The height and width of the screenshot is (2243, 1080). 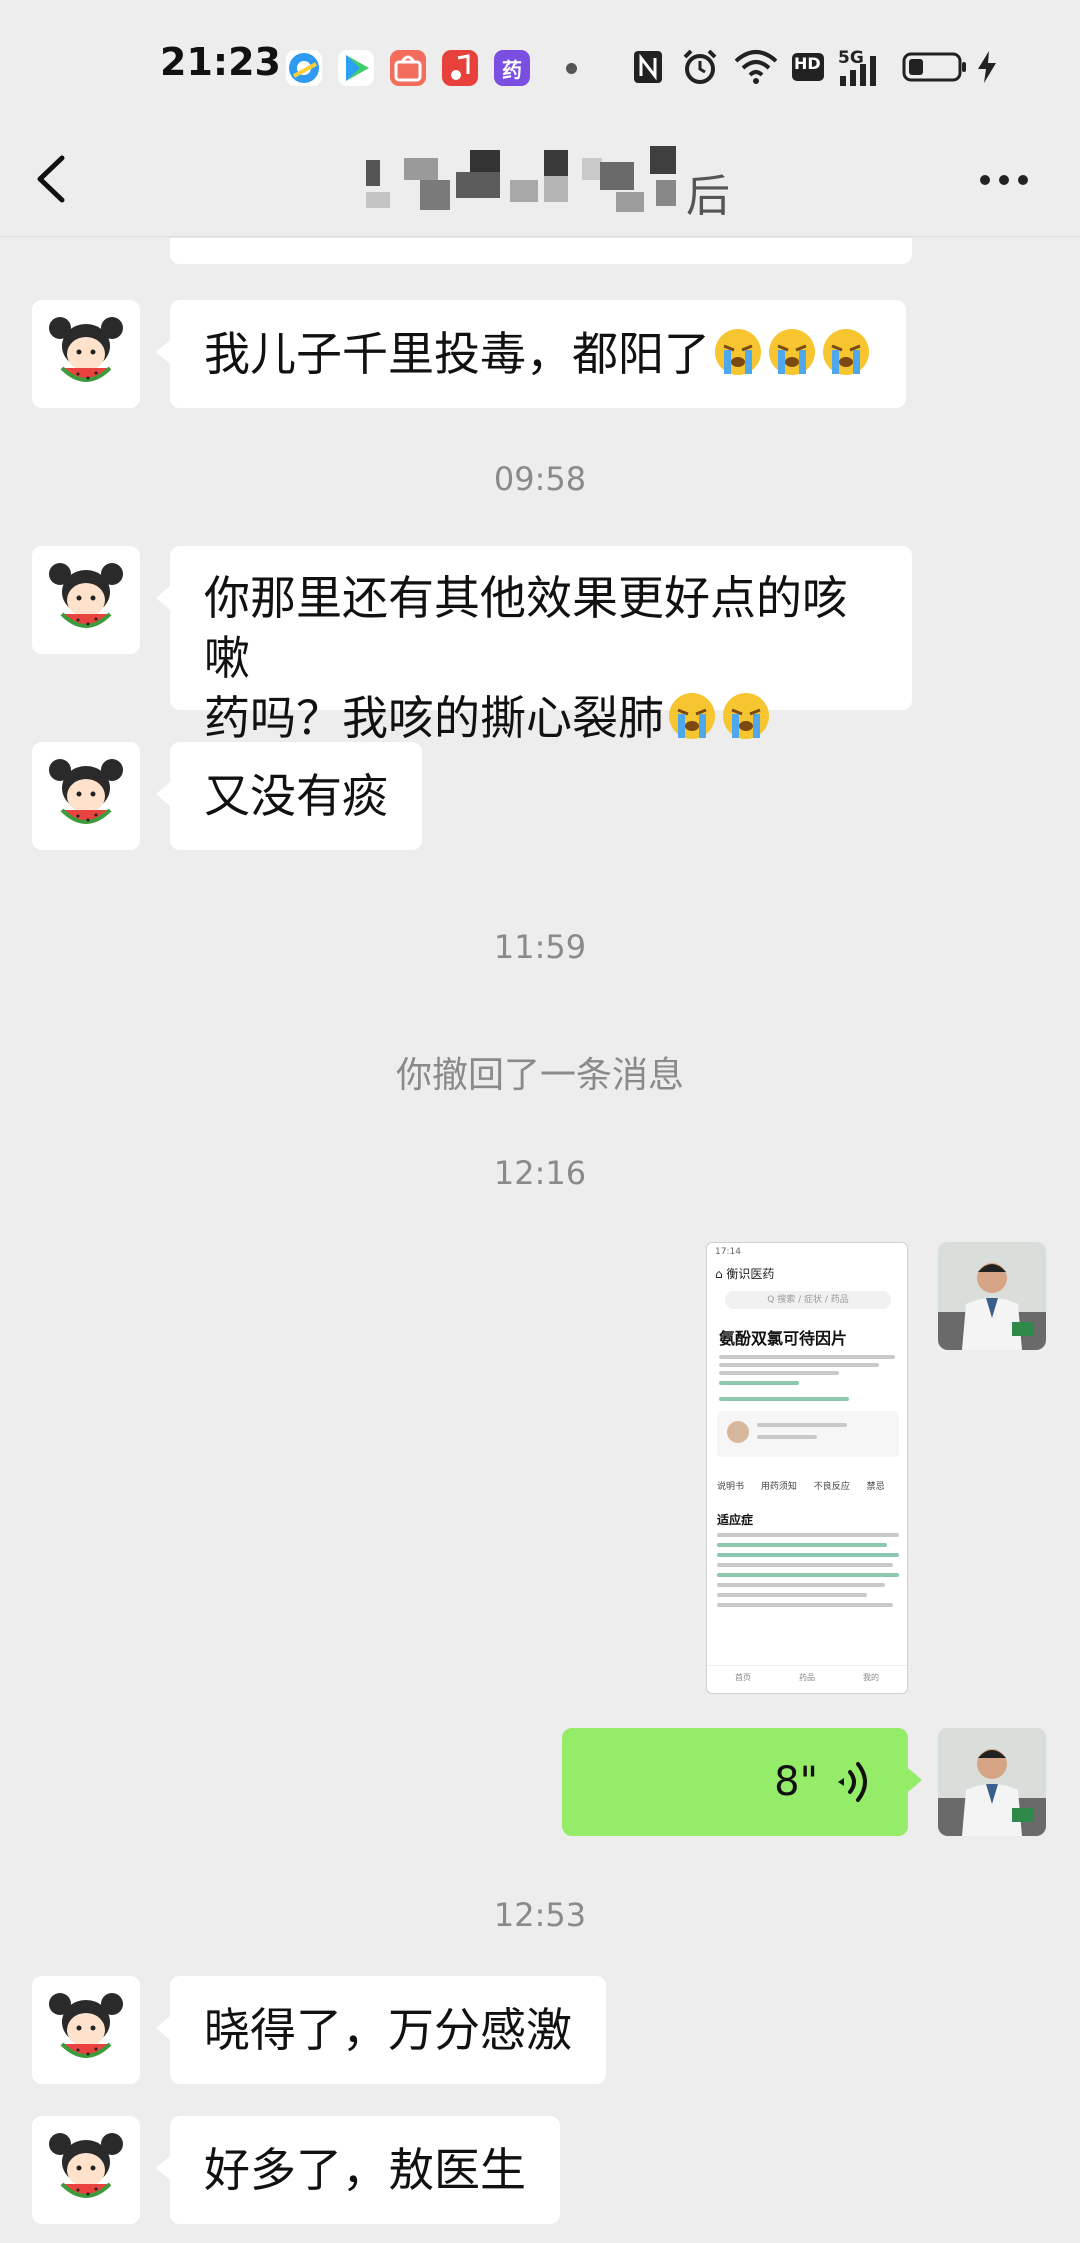 I want to click on chevron-left-icon, so click(x=51, y=179).